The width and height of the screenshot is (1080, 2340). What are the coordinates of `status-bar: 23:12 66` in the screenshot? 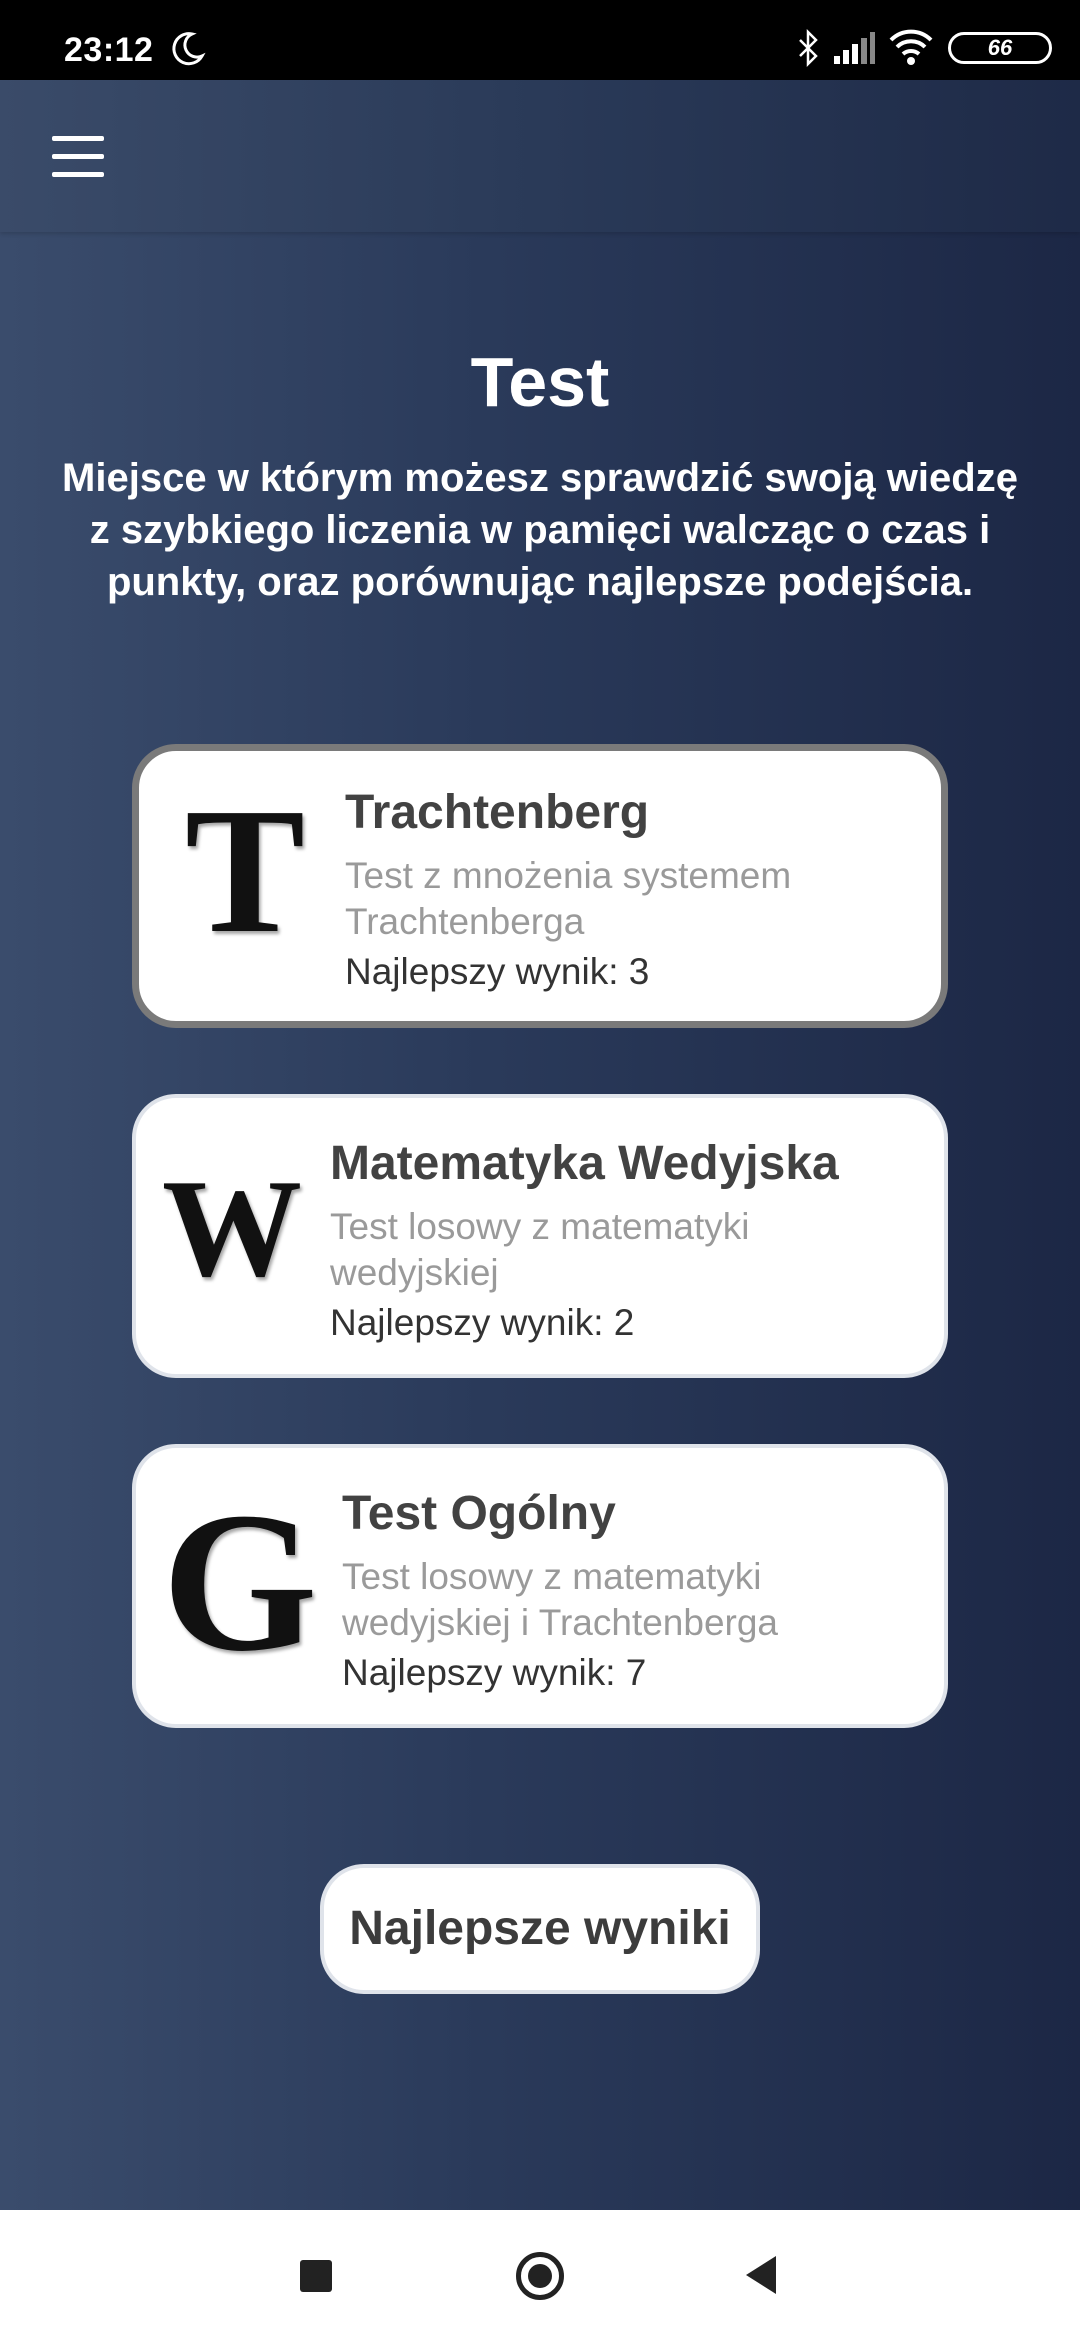 It's located at (540, 40).